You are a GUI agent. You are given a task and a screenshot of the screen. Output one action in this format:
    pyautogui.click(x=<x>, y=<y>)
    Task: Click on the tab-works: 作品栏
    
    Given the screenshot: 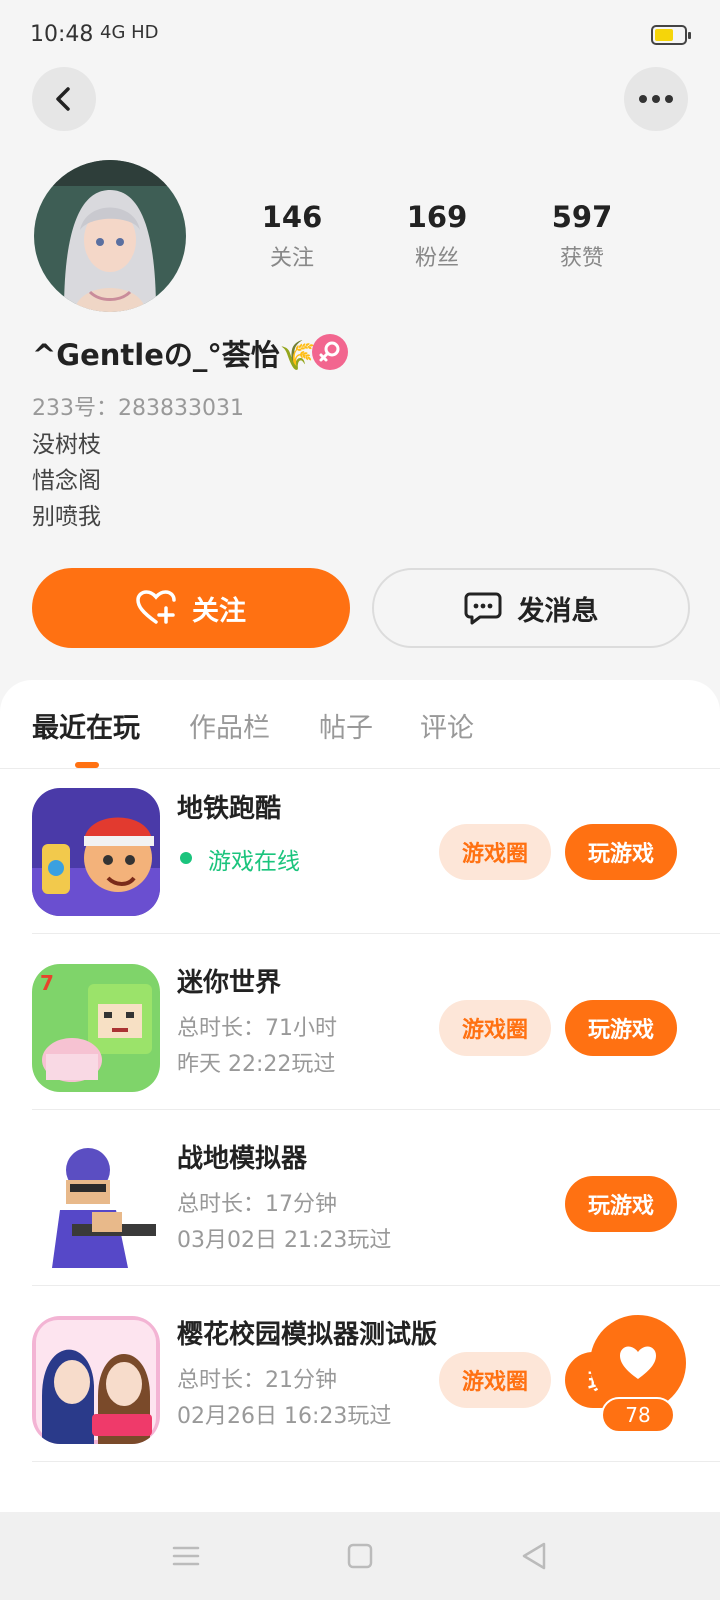 What is the action you would take?
    pyautogui.click(x=229, y=725)
    